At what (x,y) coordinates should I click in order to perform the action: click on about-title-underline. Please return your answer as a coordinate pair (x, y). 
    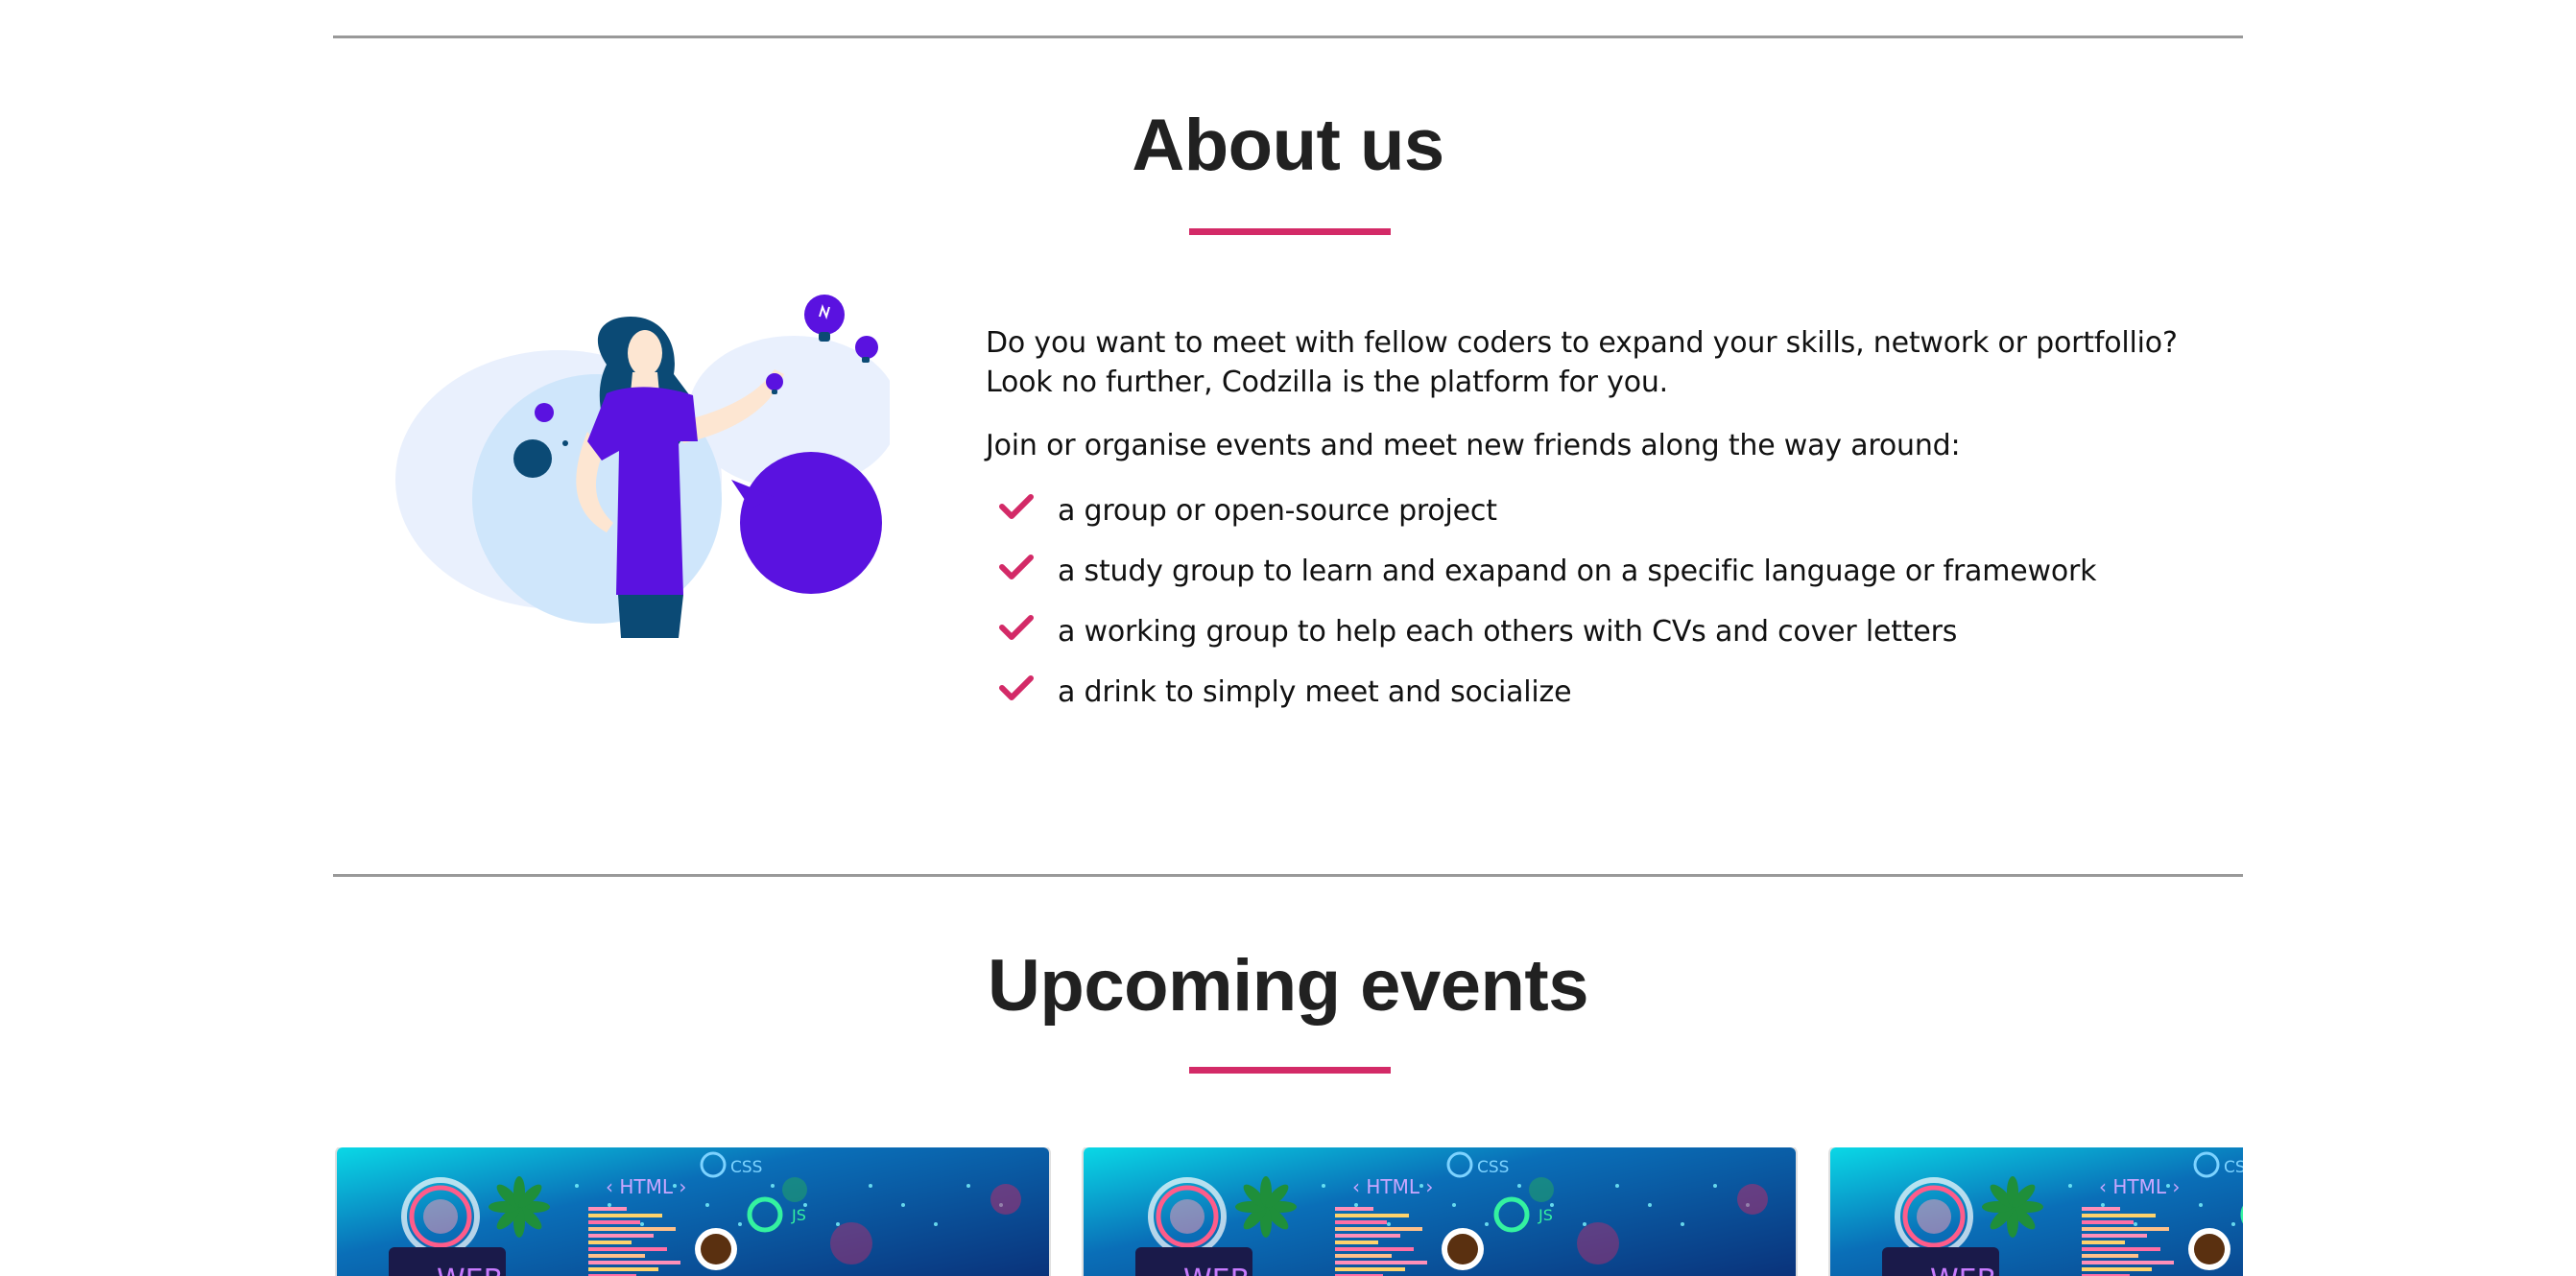
    Looking at the image, I should click on (1290, 231).